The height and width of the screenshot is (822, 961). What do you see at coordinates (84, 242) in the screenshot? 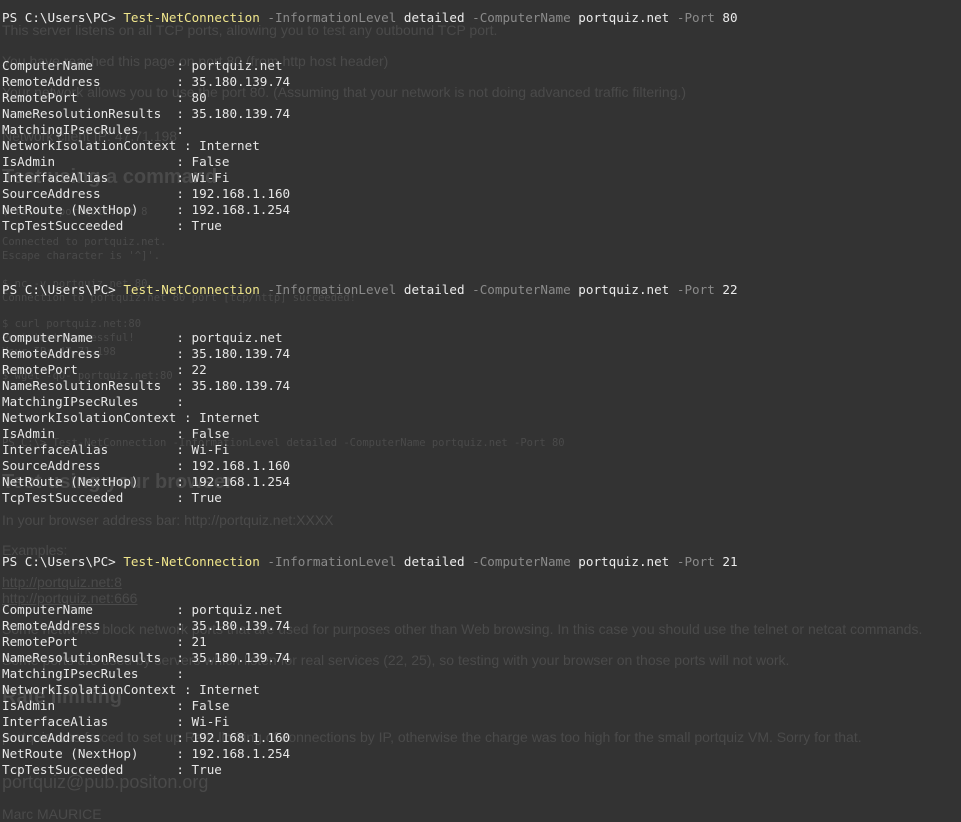
I see `ghost-code: Connected to portquiz.net.` at bounding box center [84, 242].